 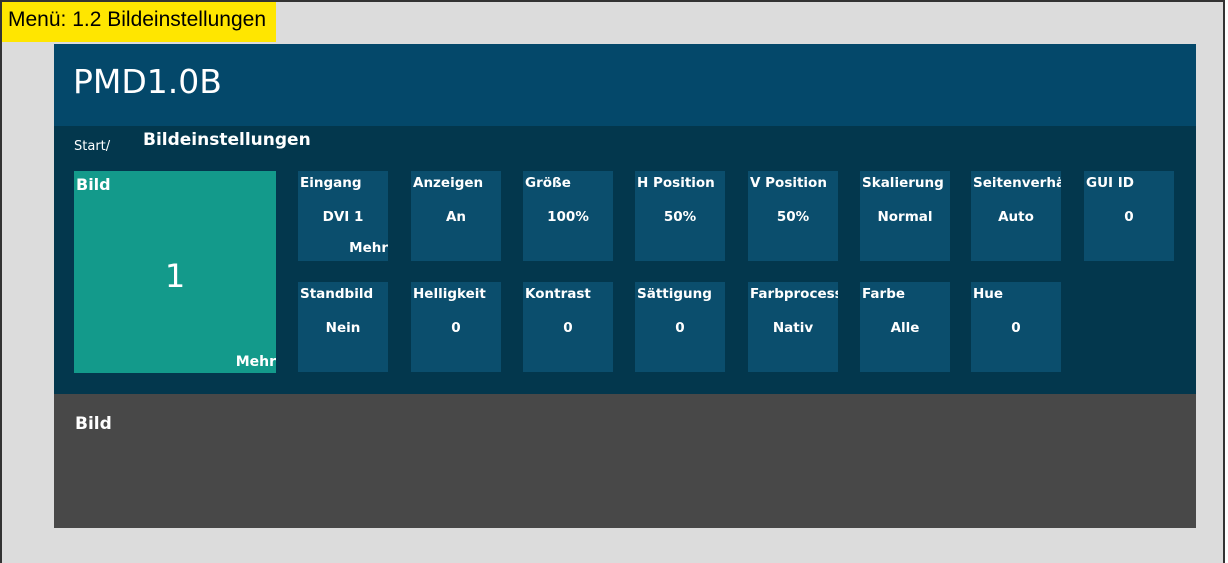 What do you see at coordinates (449, 294) in the screenshot?
I see `tile-label: Helligkeit` at bounding box center [449, 294].